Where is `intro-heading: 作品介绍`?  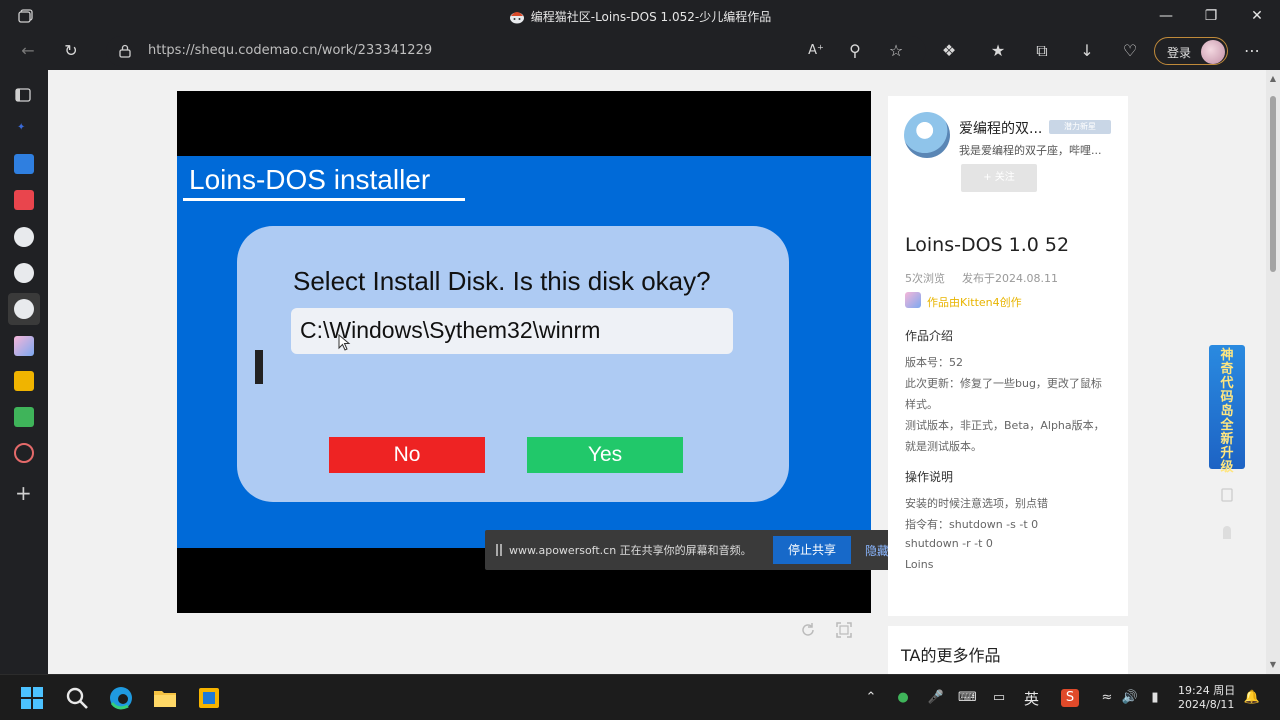 intro-heading: 作品介绍 is located at coordinates (929, 336).